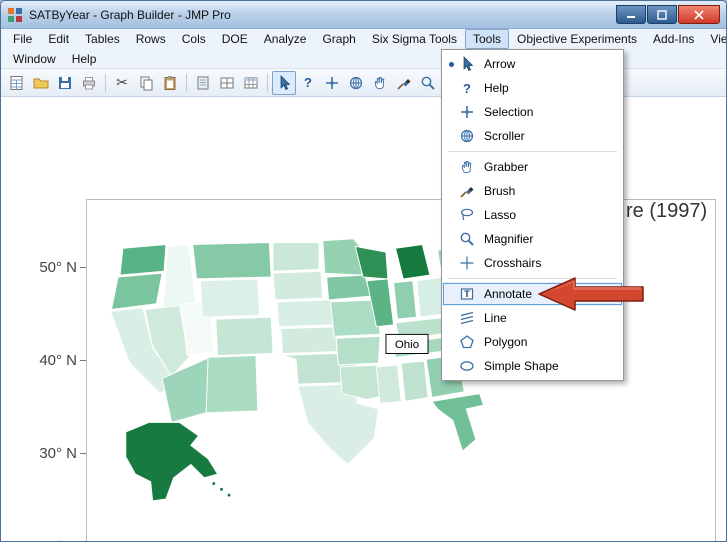 This screenshot has height=542, width=727. Describe the element at coordinates (22, 39) in the screenshot. I see `menu-file: File` at that location.